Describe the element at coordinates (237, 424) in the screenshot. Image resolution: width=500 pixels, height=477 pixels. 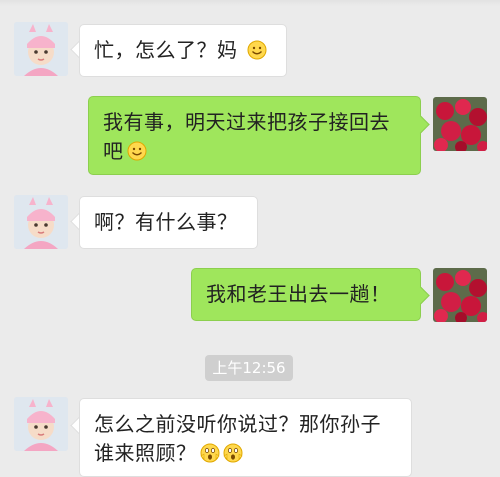
I see `message-text-line-1: 怎么之前没听你说过？那你孙子` at that location.